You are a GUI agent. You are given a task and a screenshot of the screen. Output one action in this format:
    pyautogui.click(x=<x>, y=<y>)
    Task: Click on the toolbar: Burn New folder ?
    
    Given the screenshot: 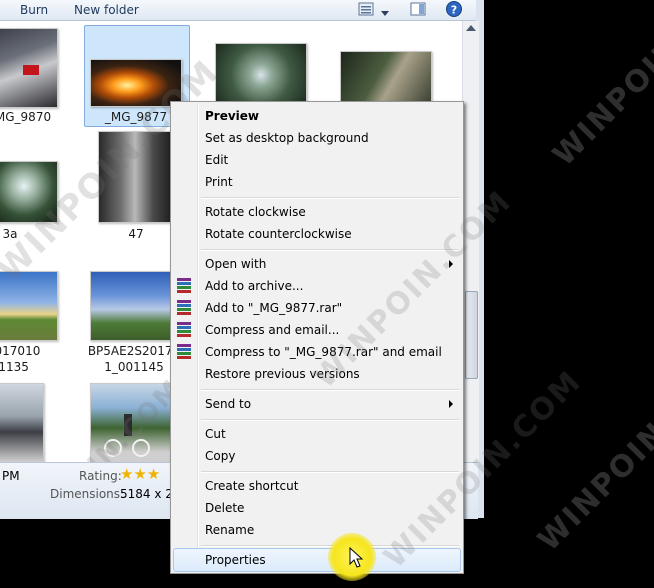 What is the action you would take?
    pyautogui.click(x=238, y=10)
    